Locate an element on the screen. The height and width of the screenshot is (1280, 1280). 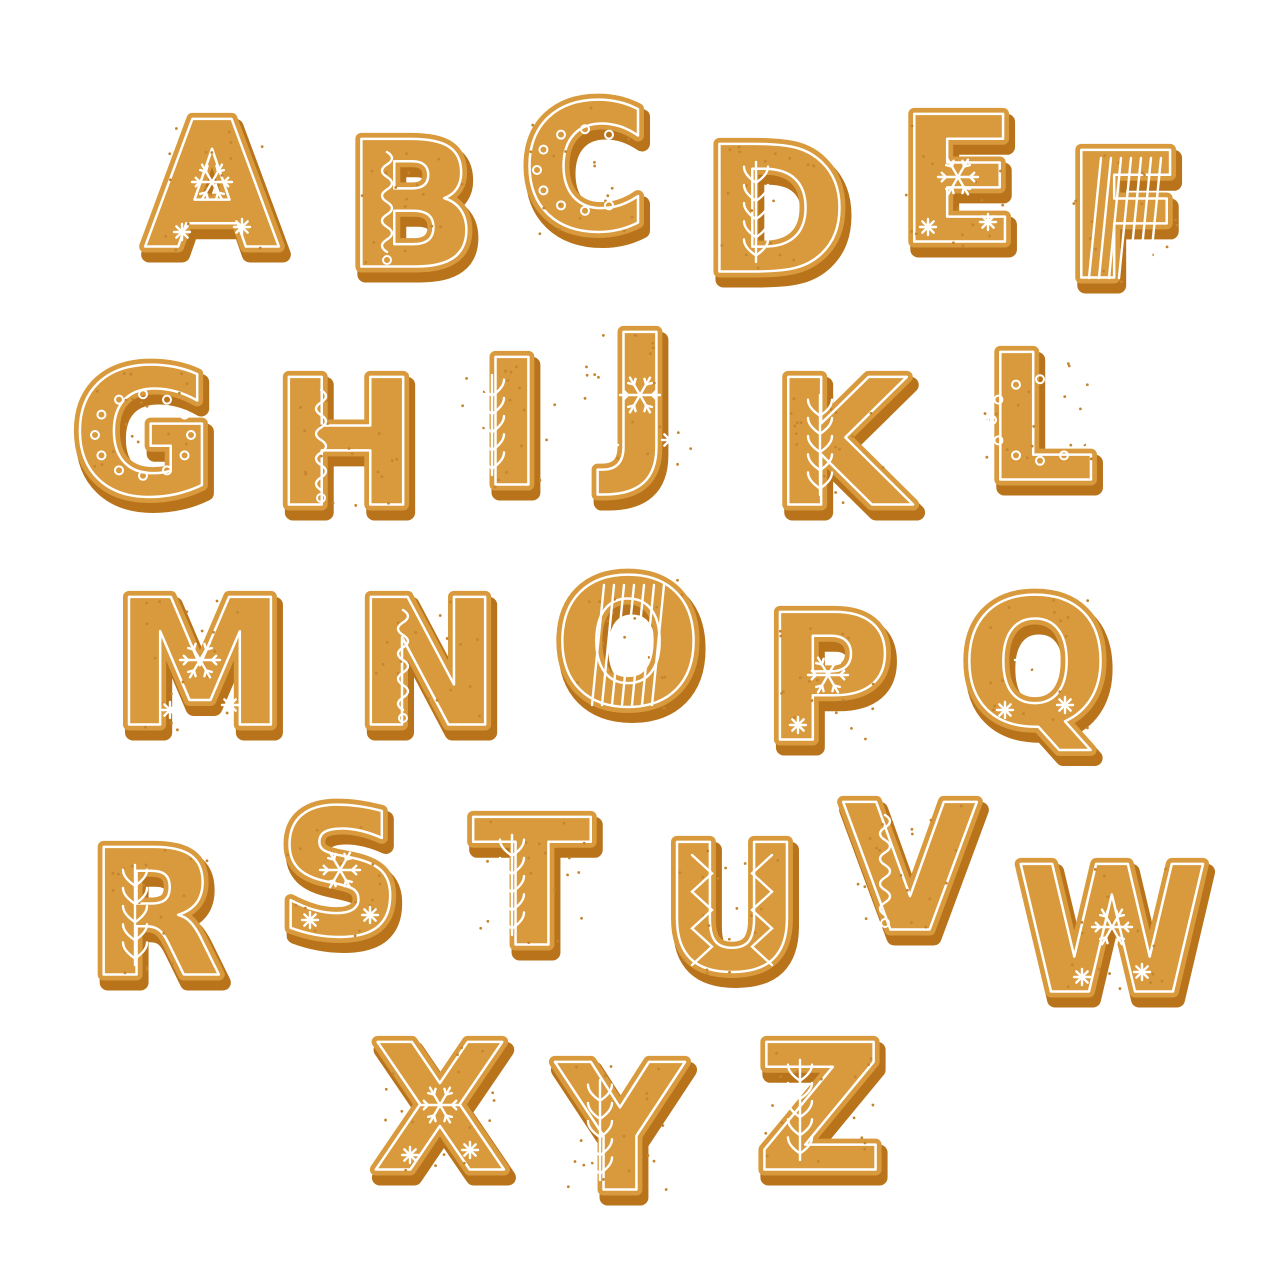
icing-outline: Z is located at coordinates (820, 1110).